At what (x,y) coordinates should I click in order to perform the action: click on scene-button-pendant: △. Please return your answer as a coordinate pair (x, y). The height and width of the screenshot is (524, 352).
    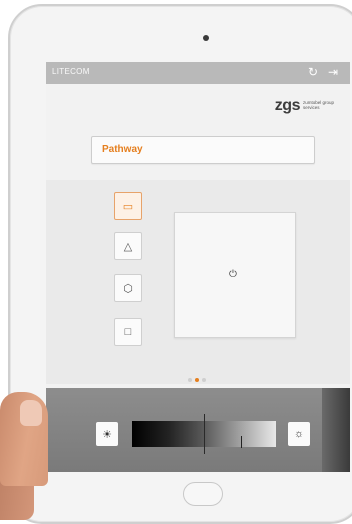
    Looking at the image, I should click on (128, 246).